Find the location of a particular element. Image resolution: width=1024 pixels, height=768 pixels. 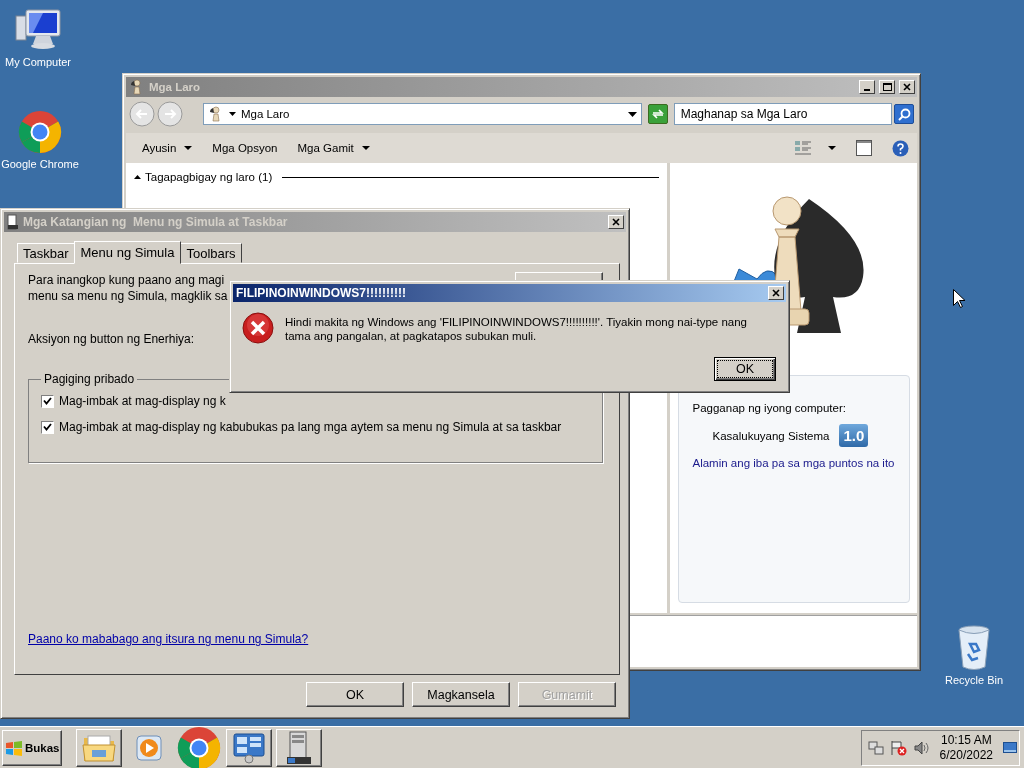

control-panel-icon is located at coordinates (249, 747).